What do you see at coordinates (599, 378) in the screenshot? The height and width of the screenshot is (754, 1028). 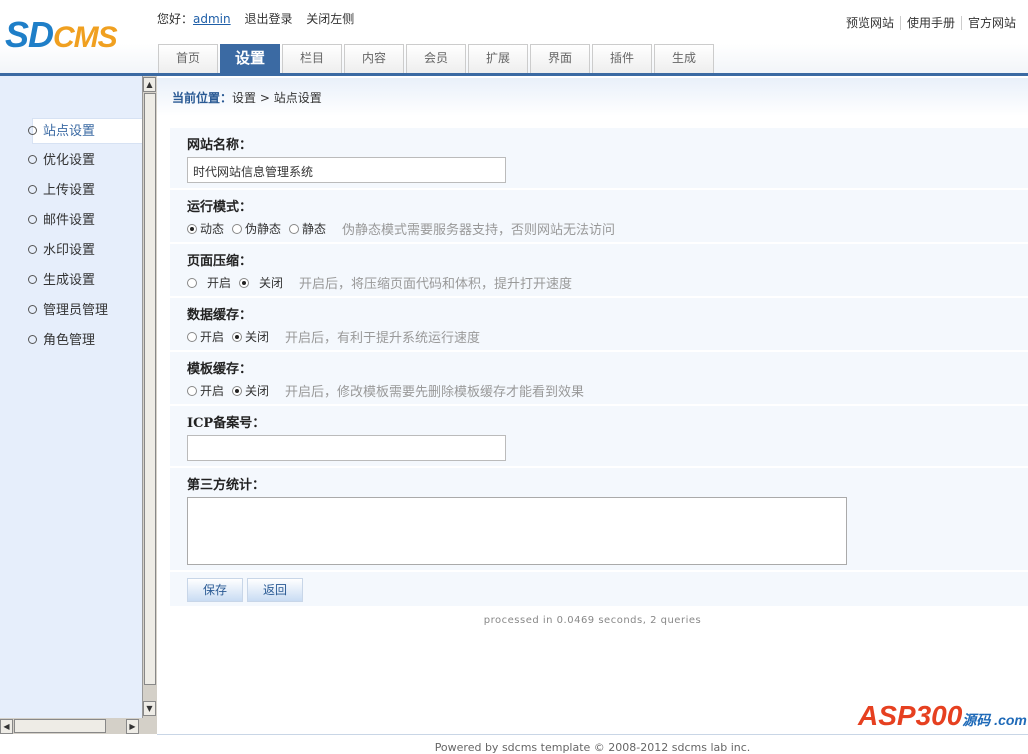 I see `template-cache-row: 模板缓存： 开启 关闭 开启后，修改模板需要先删除模板缓存才能看到效果` at bounding box center [599, 378].